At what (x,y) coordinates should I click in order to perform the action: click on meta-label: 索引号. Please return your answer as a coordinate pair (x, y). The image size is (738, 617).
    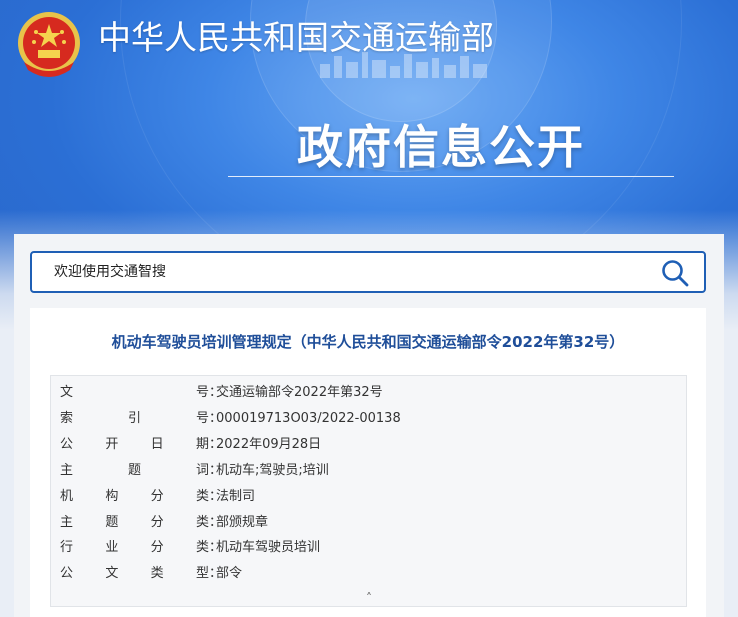
    Looking at the image, I should click on (134, 419).